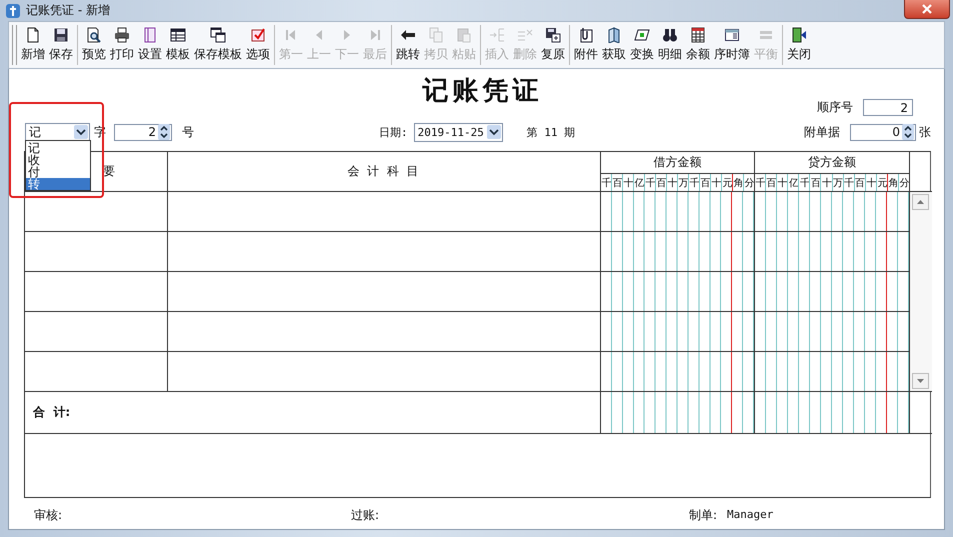 Image resolution: width=953 pixels, height=537 pixels. Describe the element at coordinates (883, 132) in the screenshot. I see `attachments-spinner: 0` at that location.